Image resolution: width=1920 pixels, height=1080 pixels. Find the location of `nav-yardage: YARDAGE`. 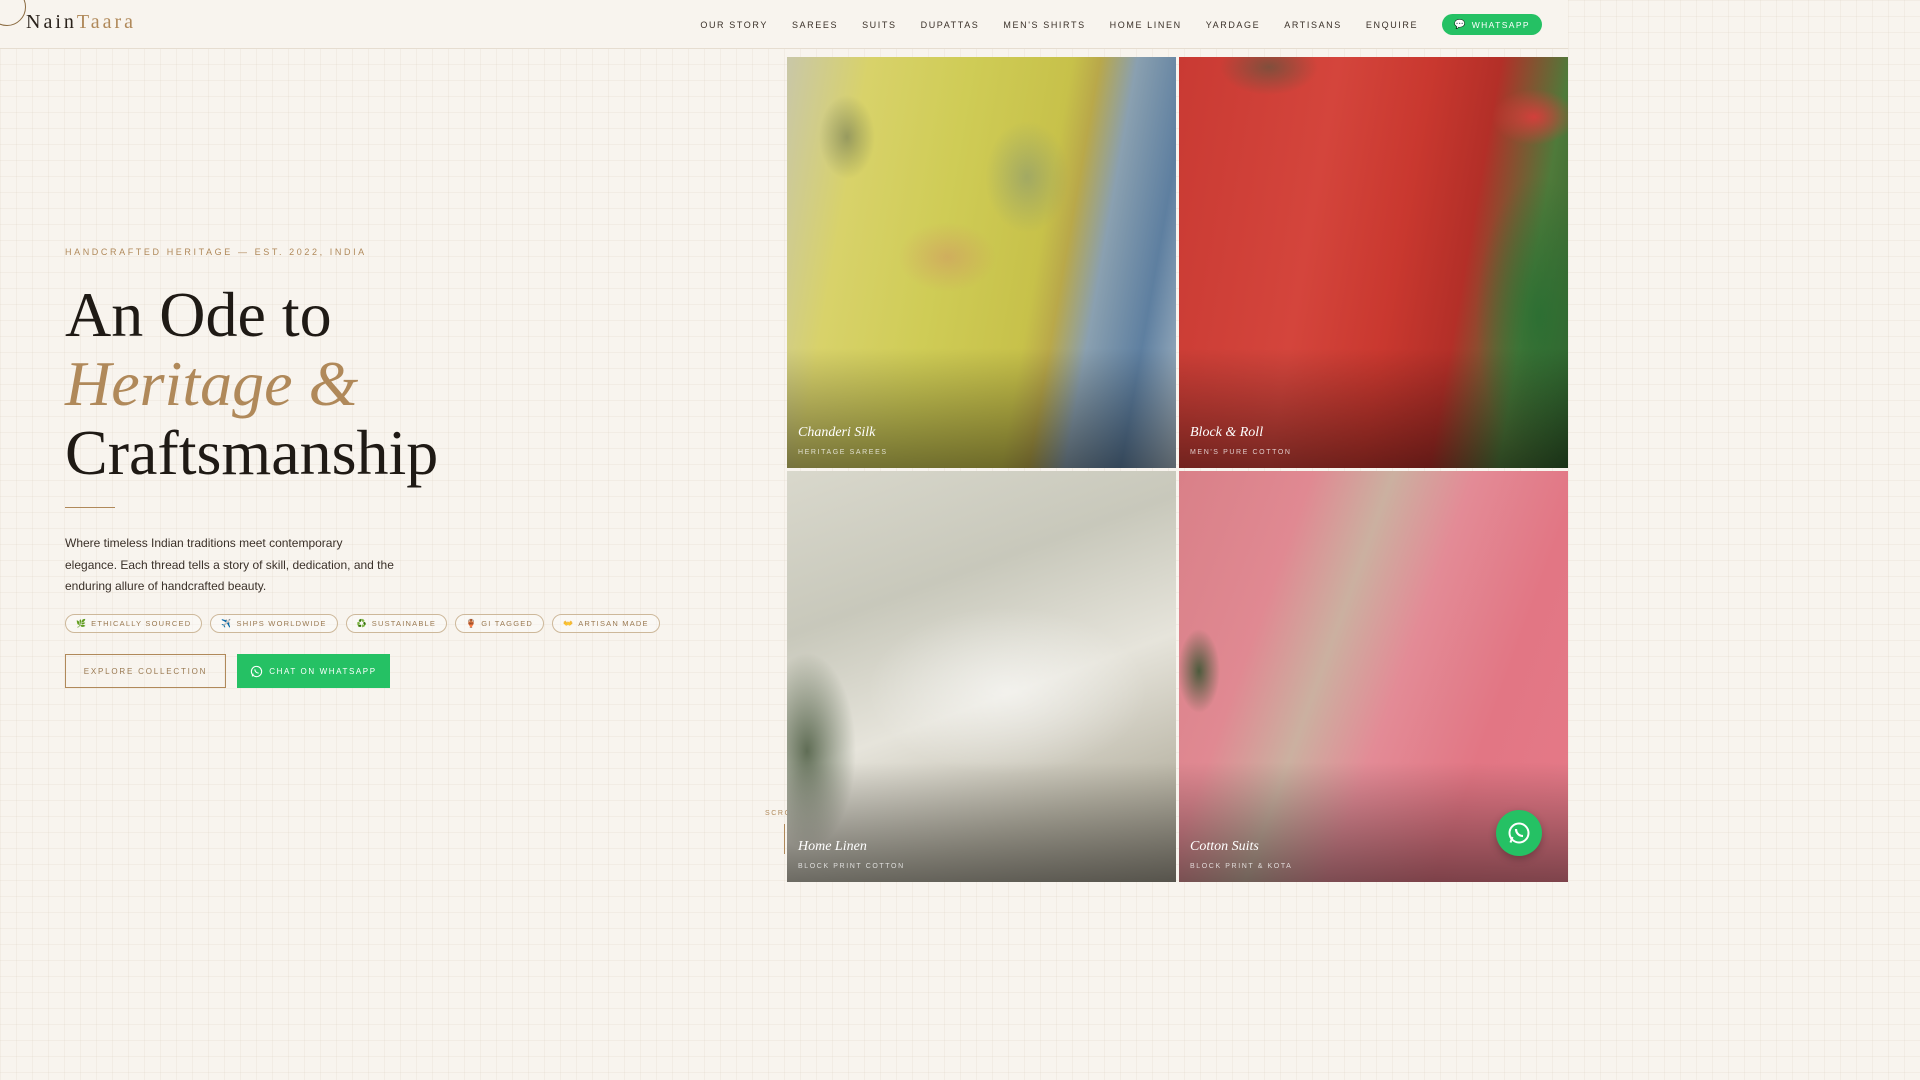

nav-yardage: YARDAGE is located at coordinates (1233, 25).